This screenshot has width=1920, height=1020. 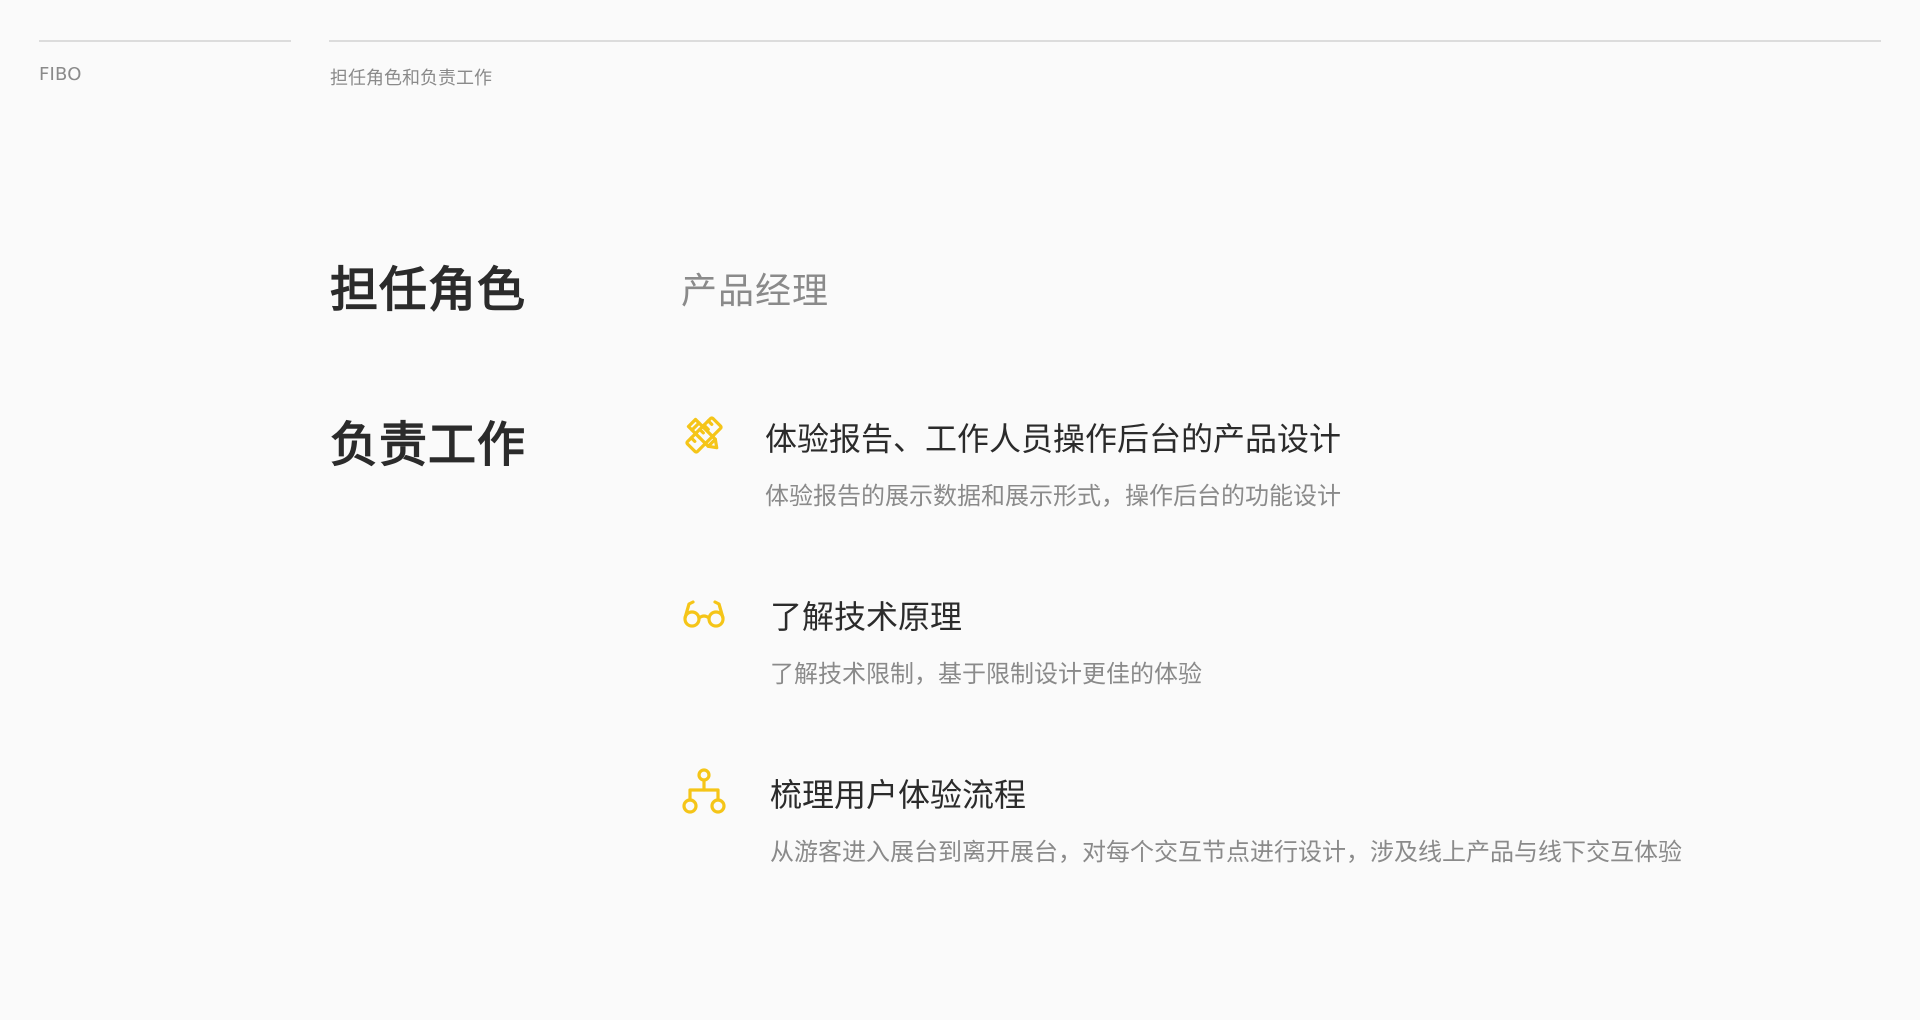 I want to click on duties-heading: 负责工作, so click(x=428, y=445).